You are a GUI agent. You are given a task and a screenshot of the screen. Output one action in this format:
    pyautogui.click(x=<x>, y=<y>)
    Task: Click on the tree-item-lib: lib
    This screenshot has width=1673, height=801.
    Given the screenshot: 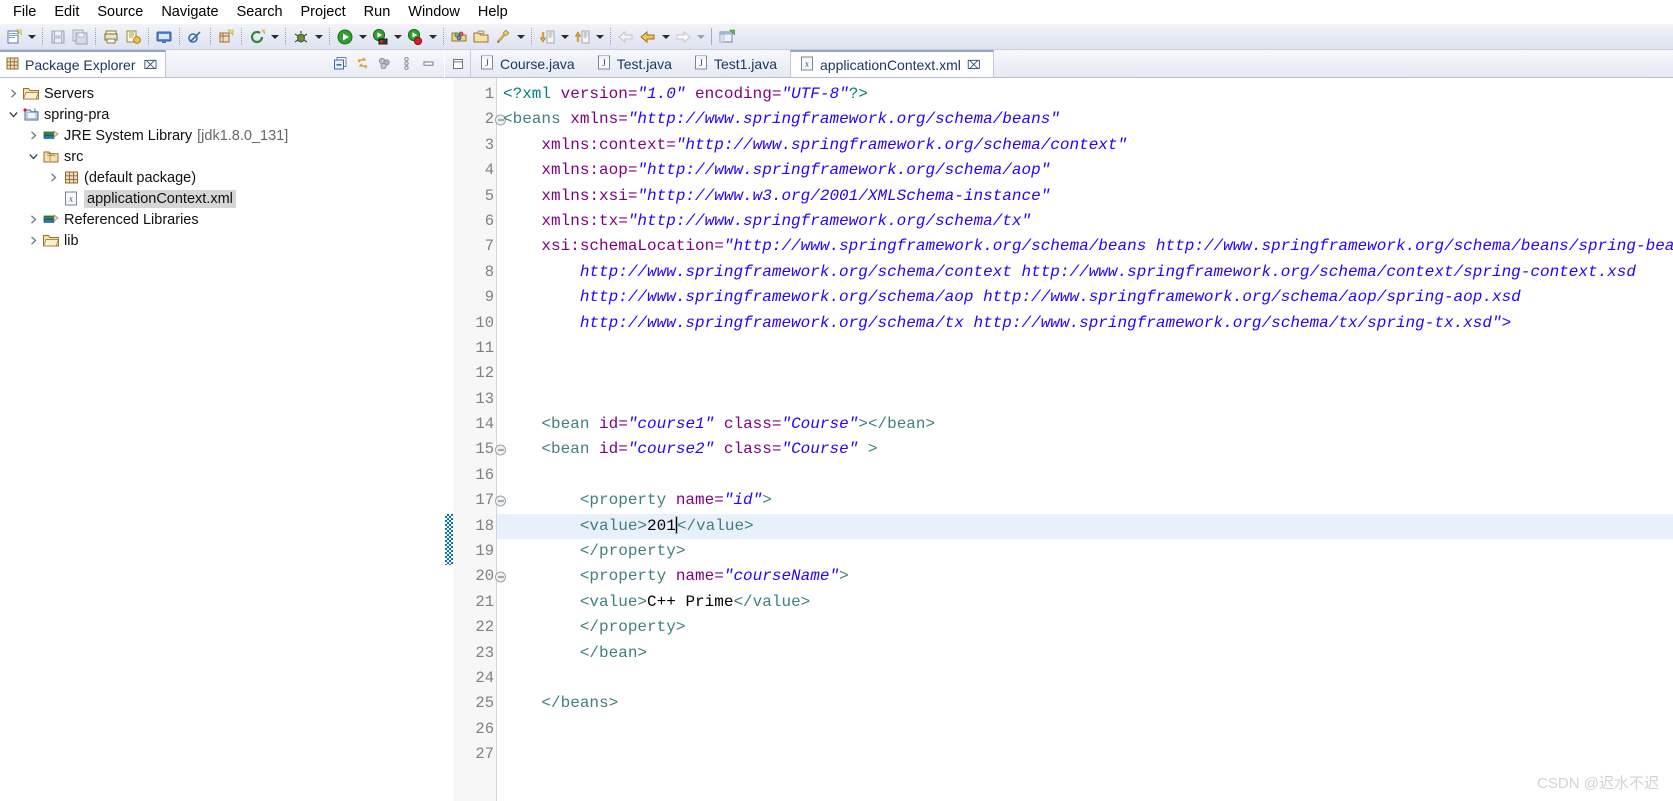 What is the action you would take?
    pyautogui.click(x=222, y=240)
    